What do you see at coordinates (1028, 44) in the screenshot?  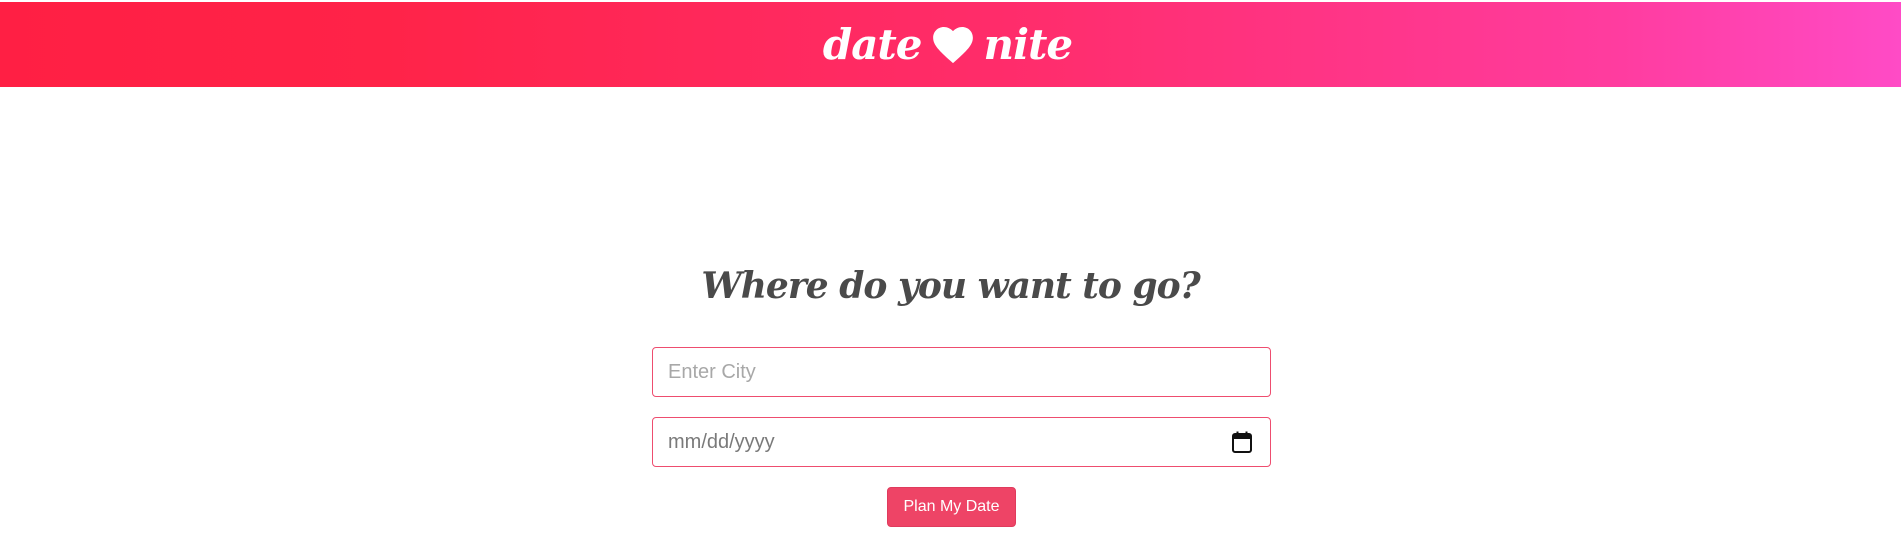 I see `brand-text-right: nite` at bounding box center [1028, 44].